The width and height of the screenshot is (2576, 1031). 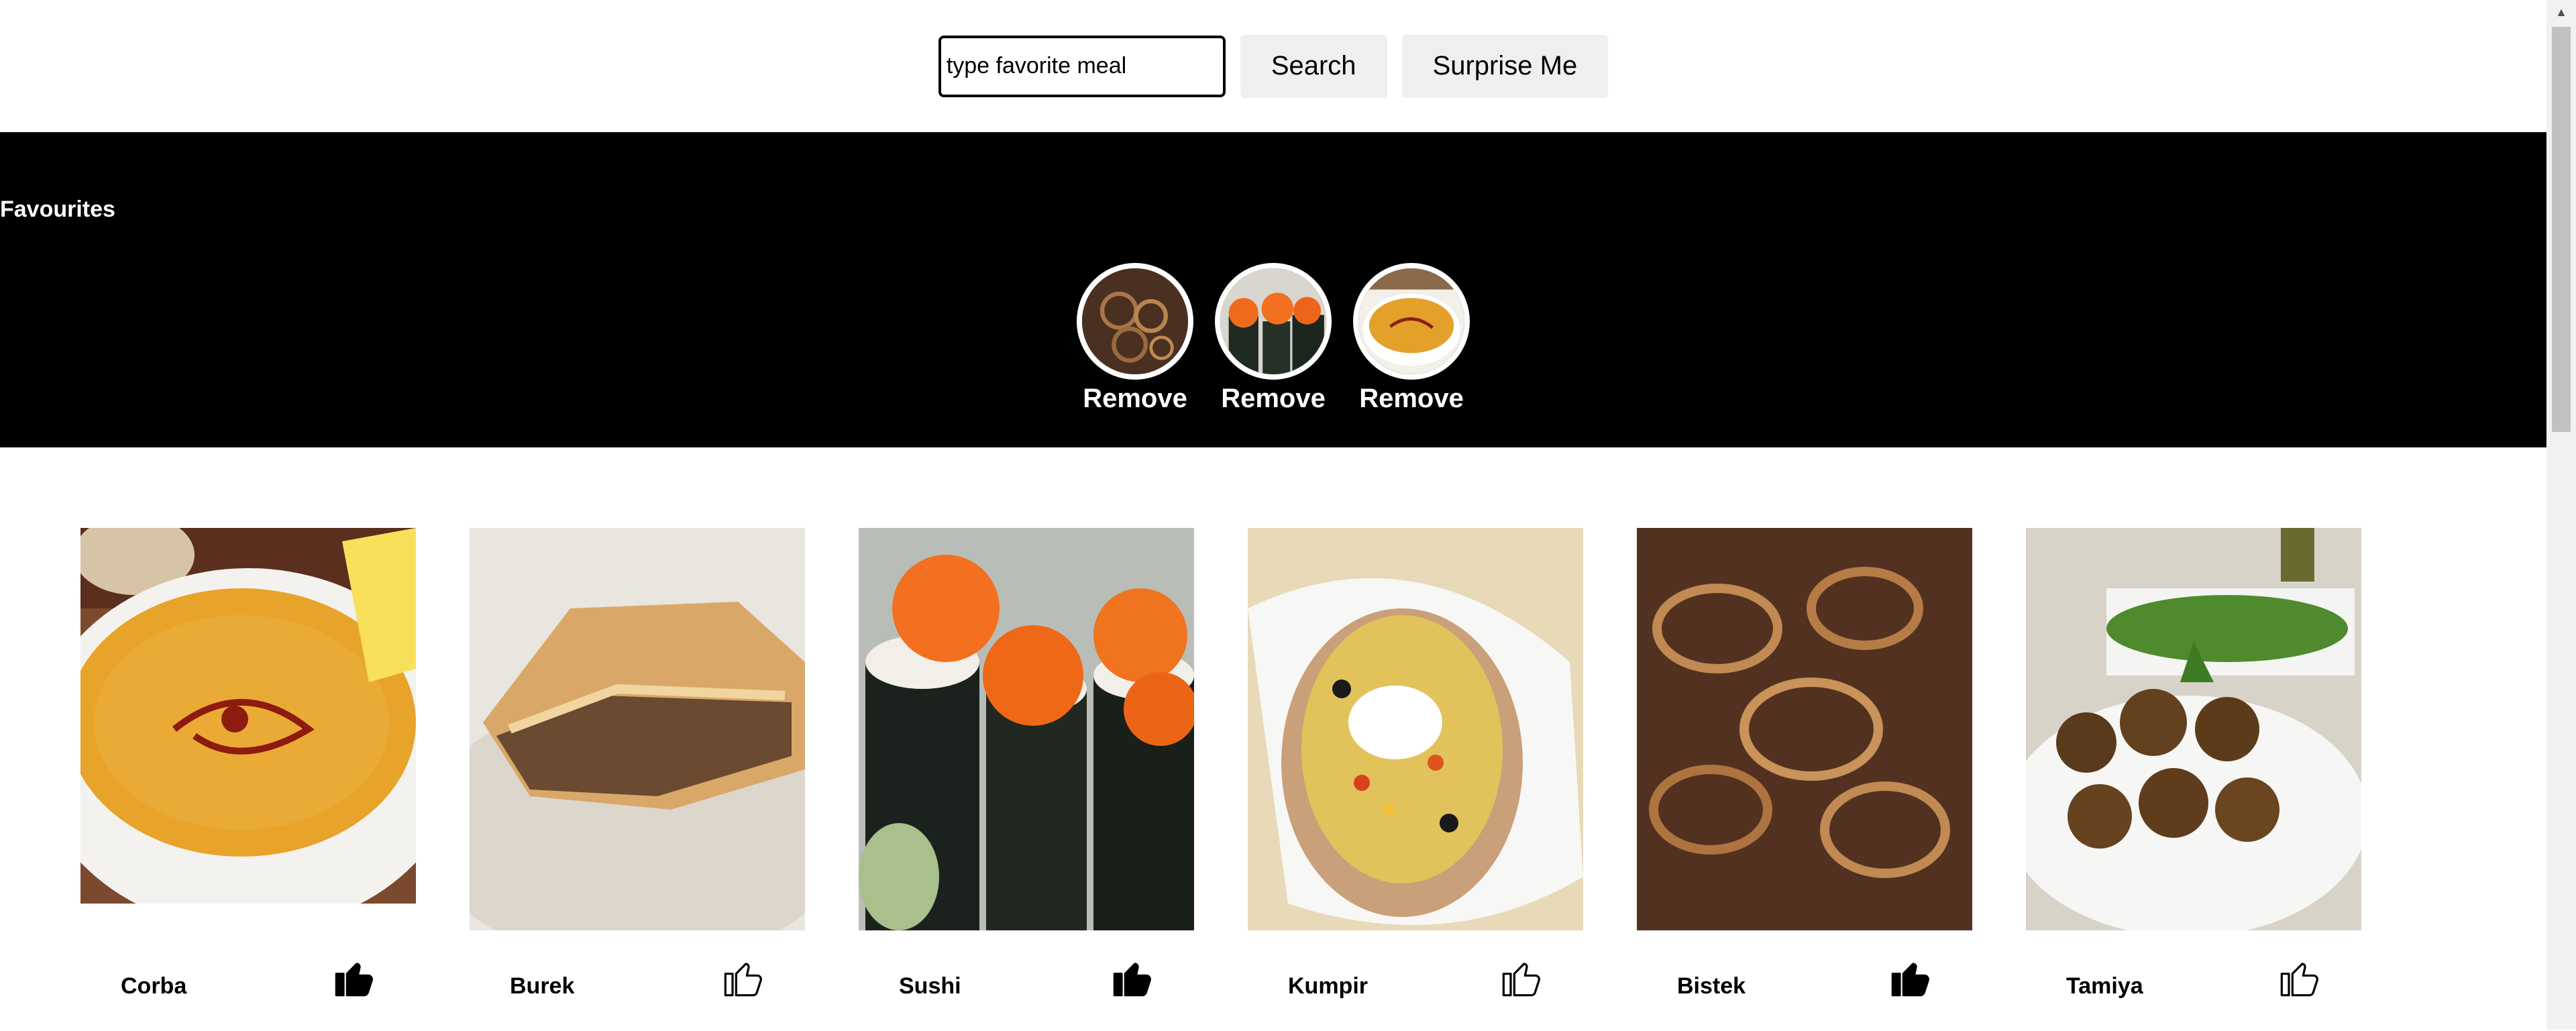 I want to click on meal-body: Bistek, so click(x=1804, y=981).